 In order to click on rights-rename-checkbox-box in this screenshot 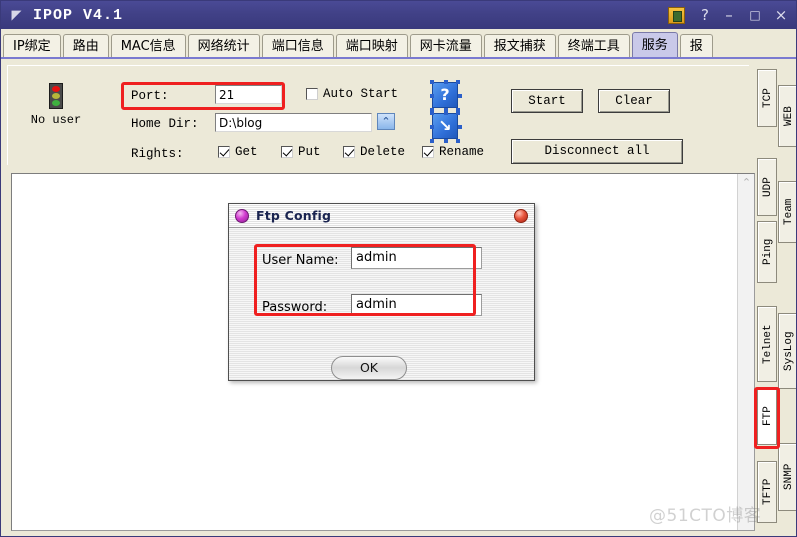, I will do `click(428, 152)`.